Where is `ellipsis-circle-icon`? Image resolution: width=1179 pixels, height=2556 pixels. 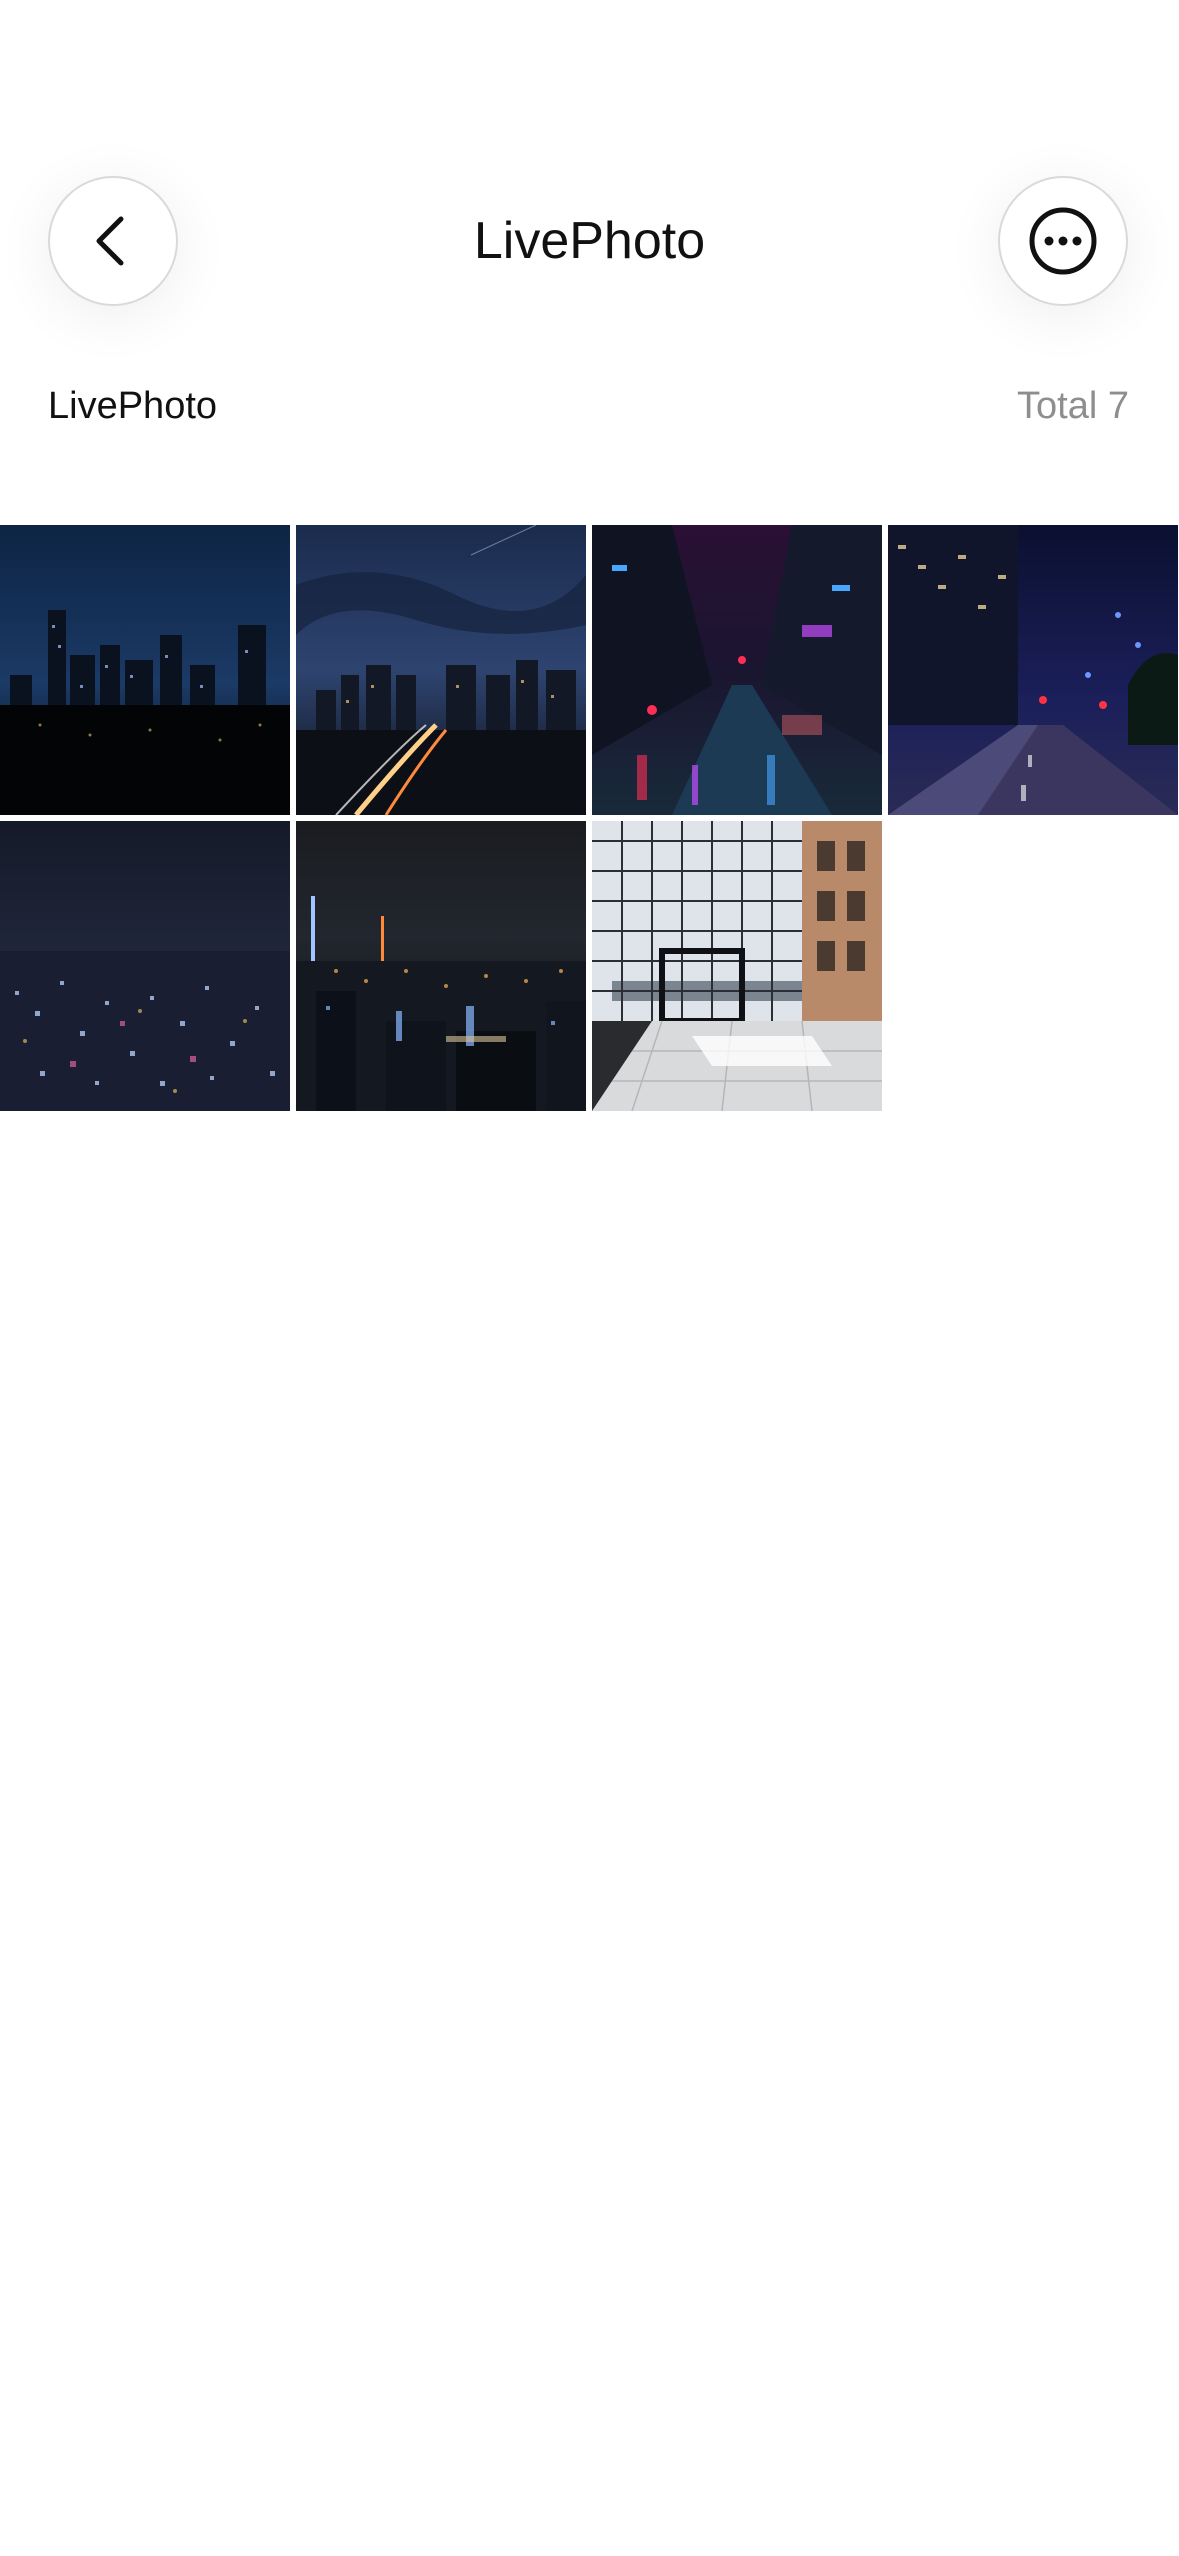 ellipsis-circle-icon is located at coordinates (1063, 241).